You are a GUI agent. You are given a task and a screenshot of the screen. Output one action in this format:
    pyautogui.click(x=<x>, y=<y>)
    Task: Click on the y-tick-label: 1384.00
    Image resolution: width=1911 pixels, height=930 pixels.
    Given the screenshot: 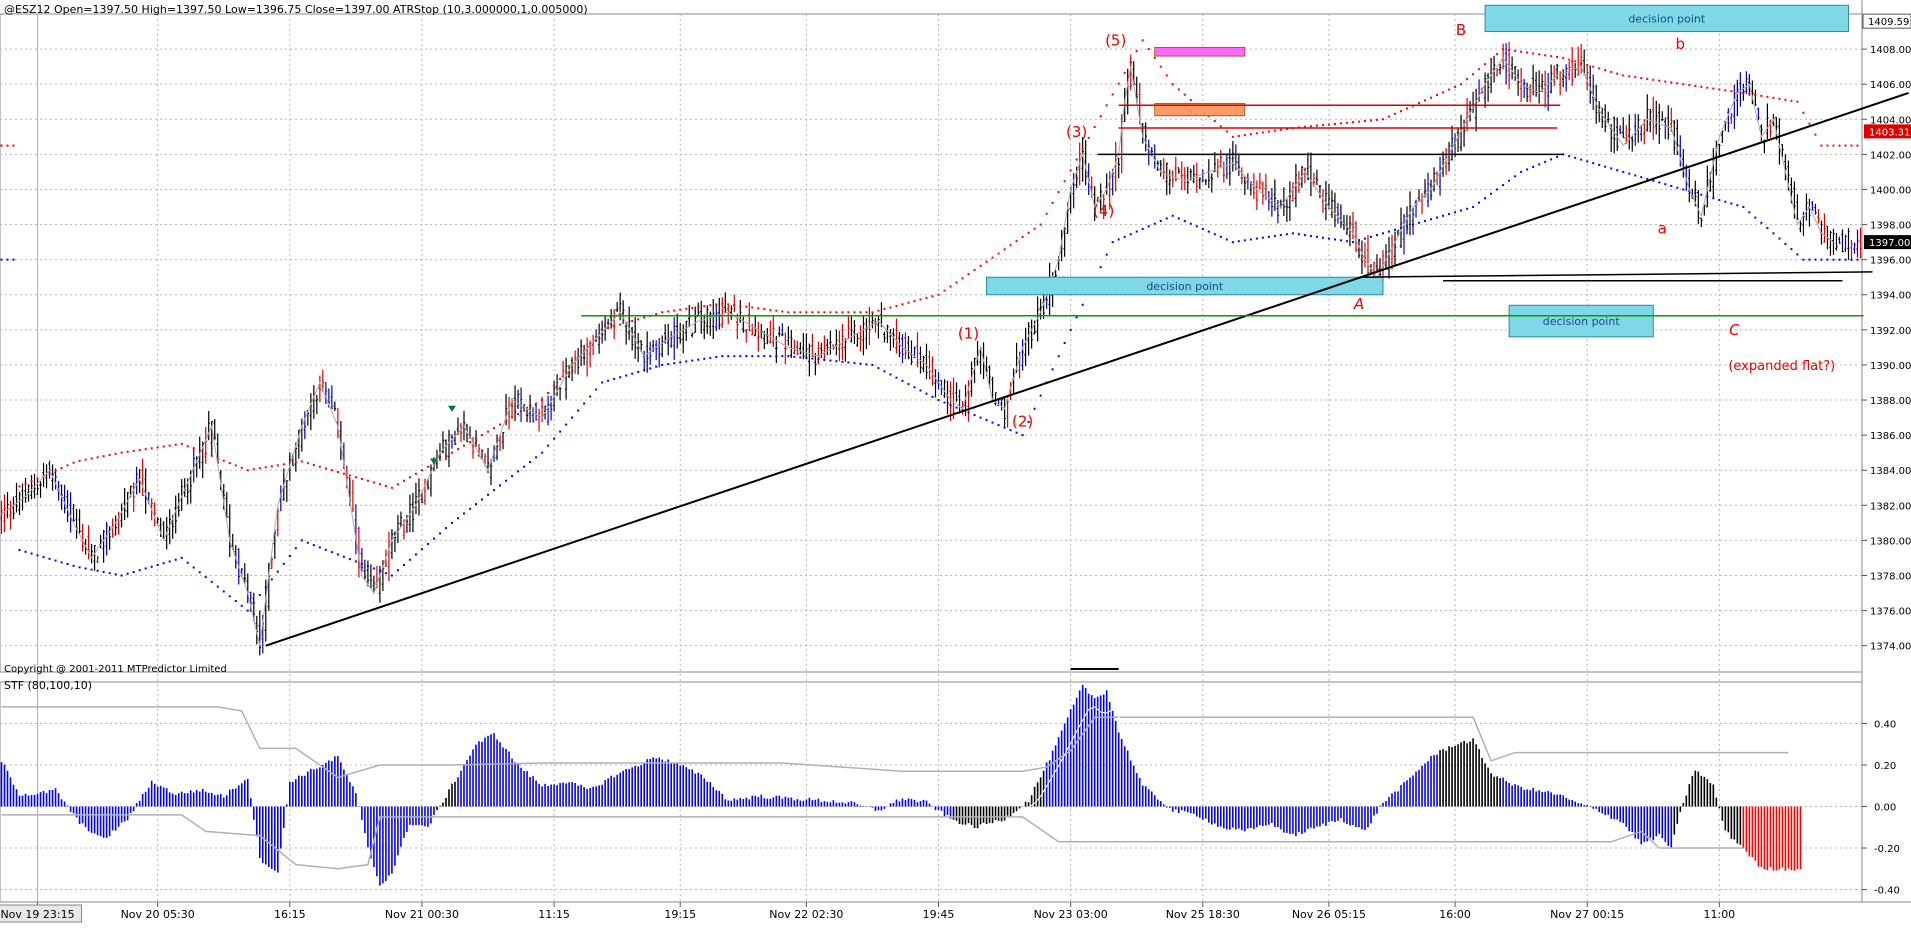 What is the action you would take?
    pyautogui.click(x=1890, y=471)
    